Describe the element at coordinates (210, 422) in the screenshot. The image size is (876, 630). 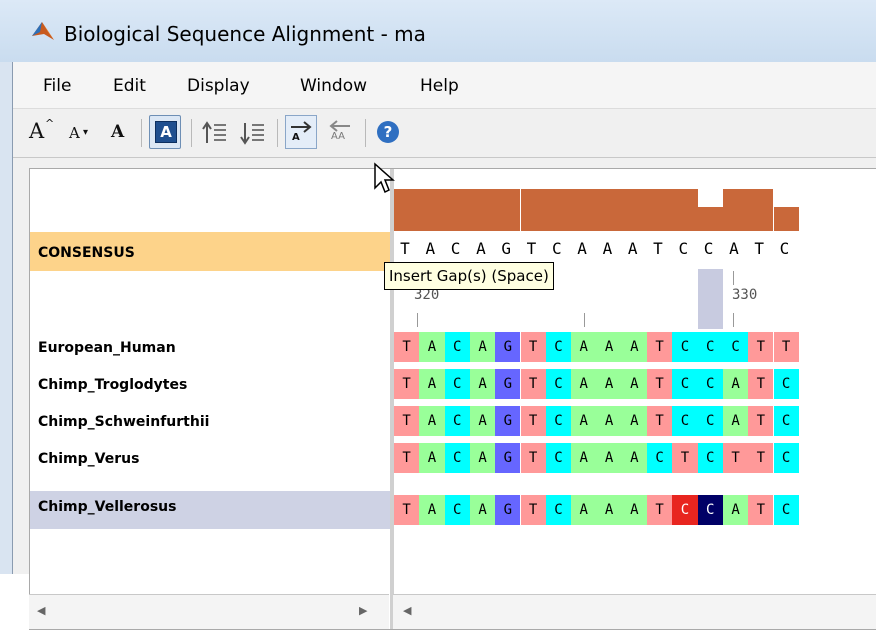
I see `sequence-name: Chimp_Schweinfurthii` at that location.